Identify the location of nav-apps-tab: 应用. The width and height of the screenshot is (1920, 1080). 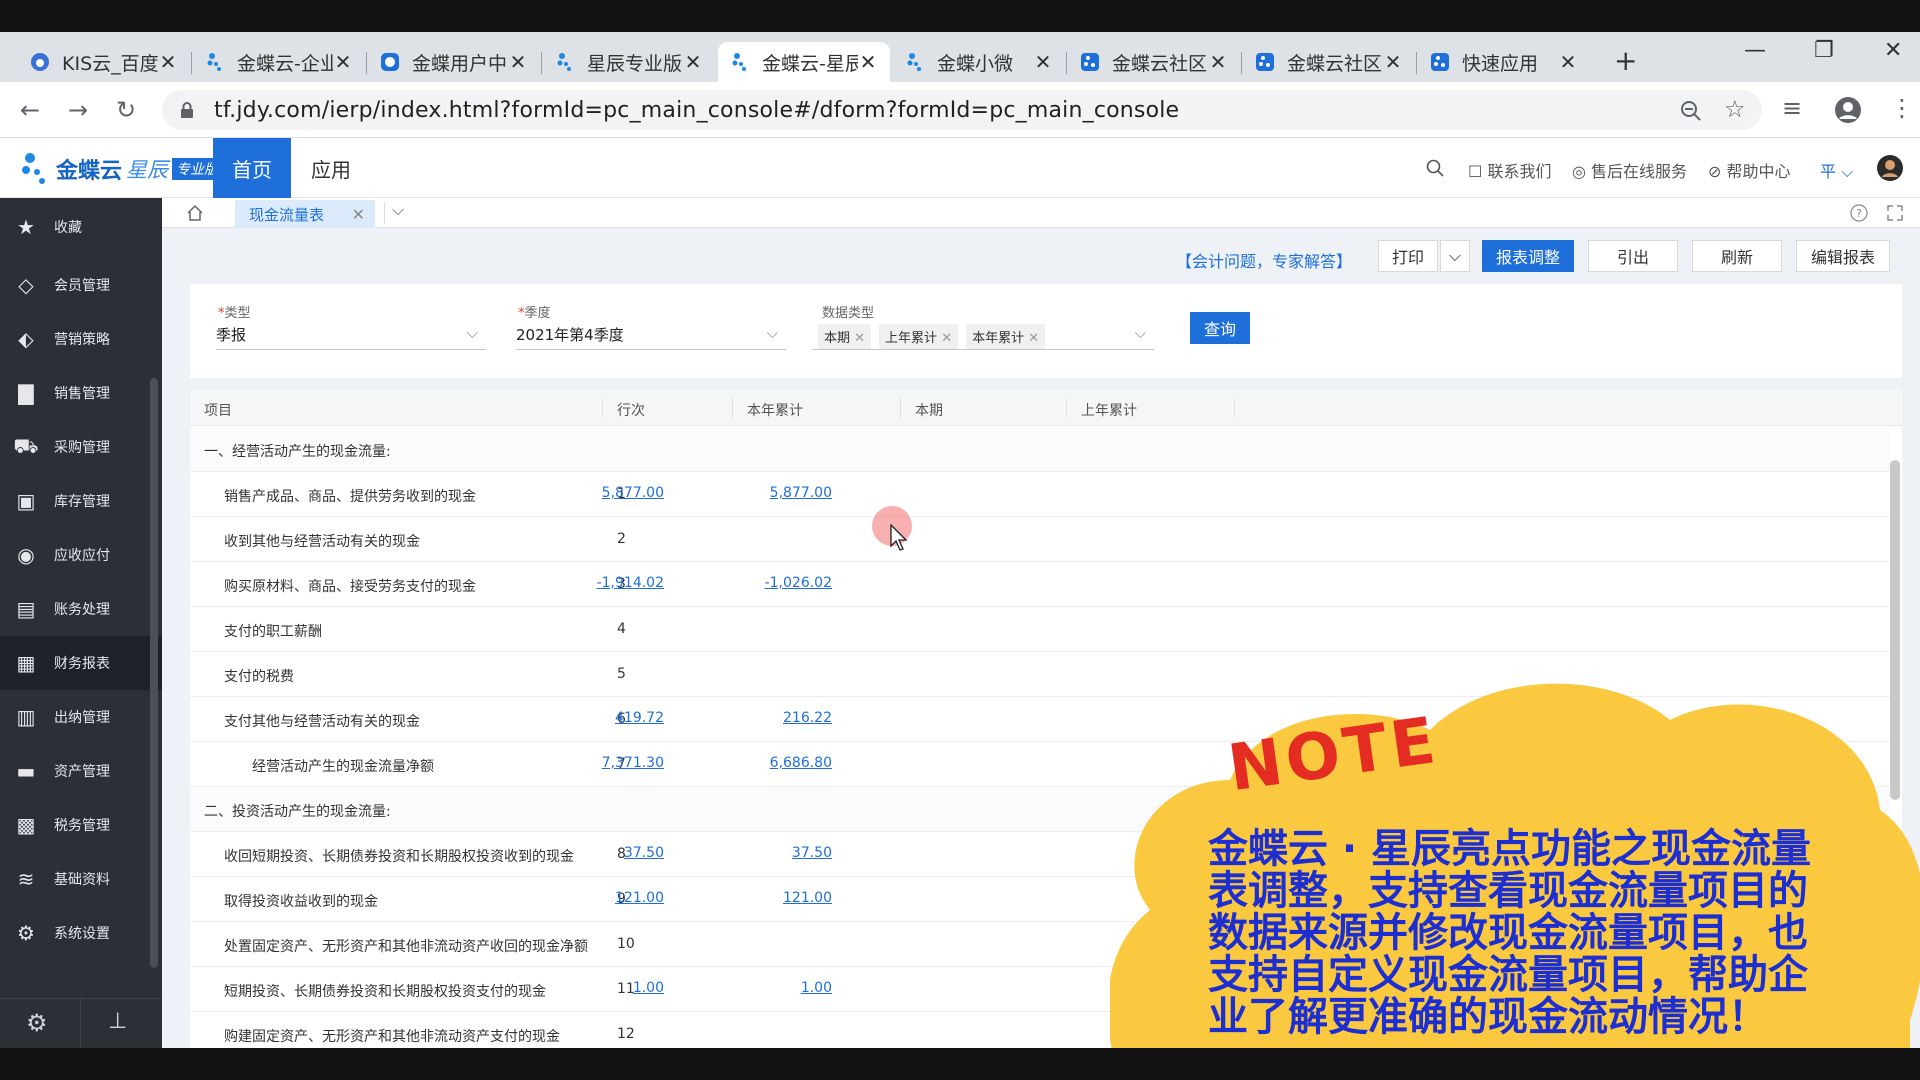
(331, 168).